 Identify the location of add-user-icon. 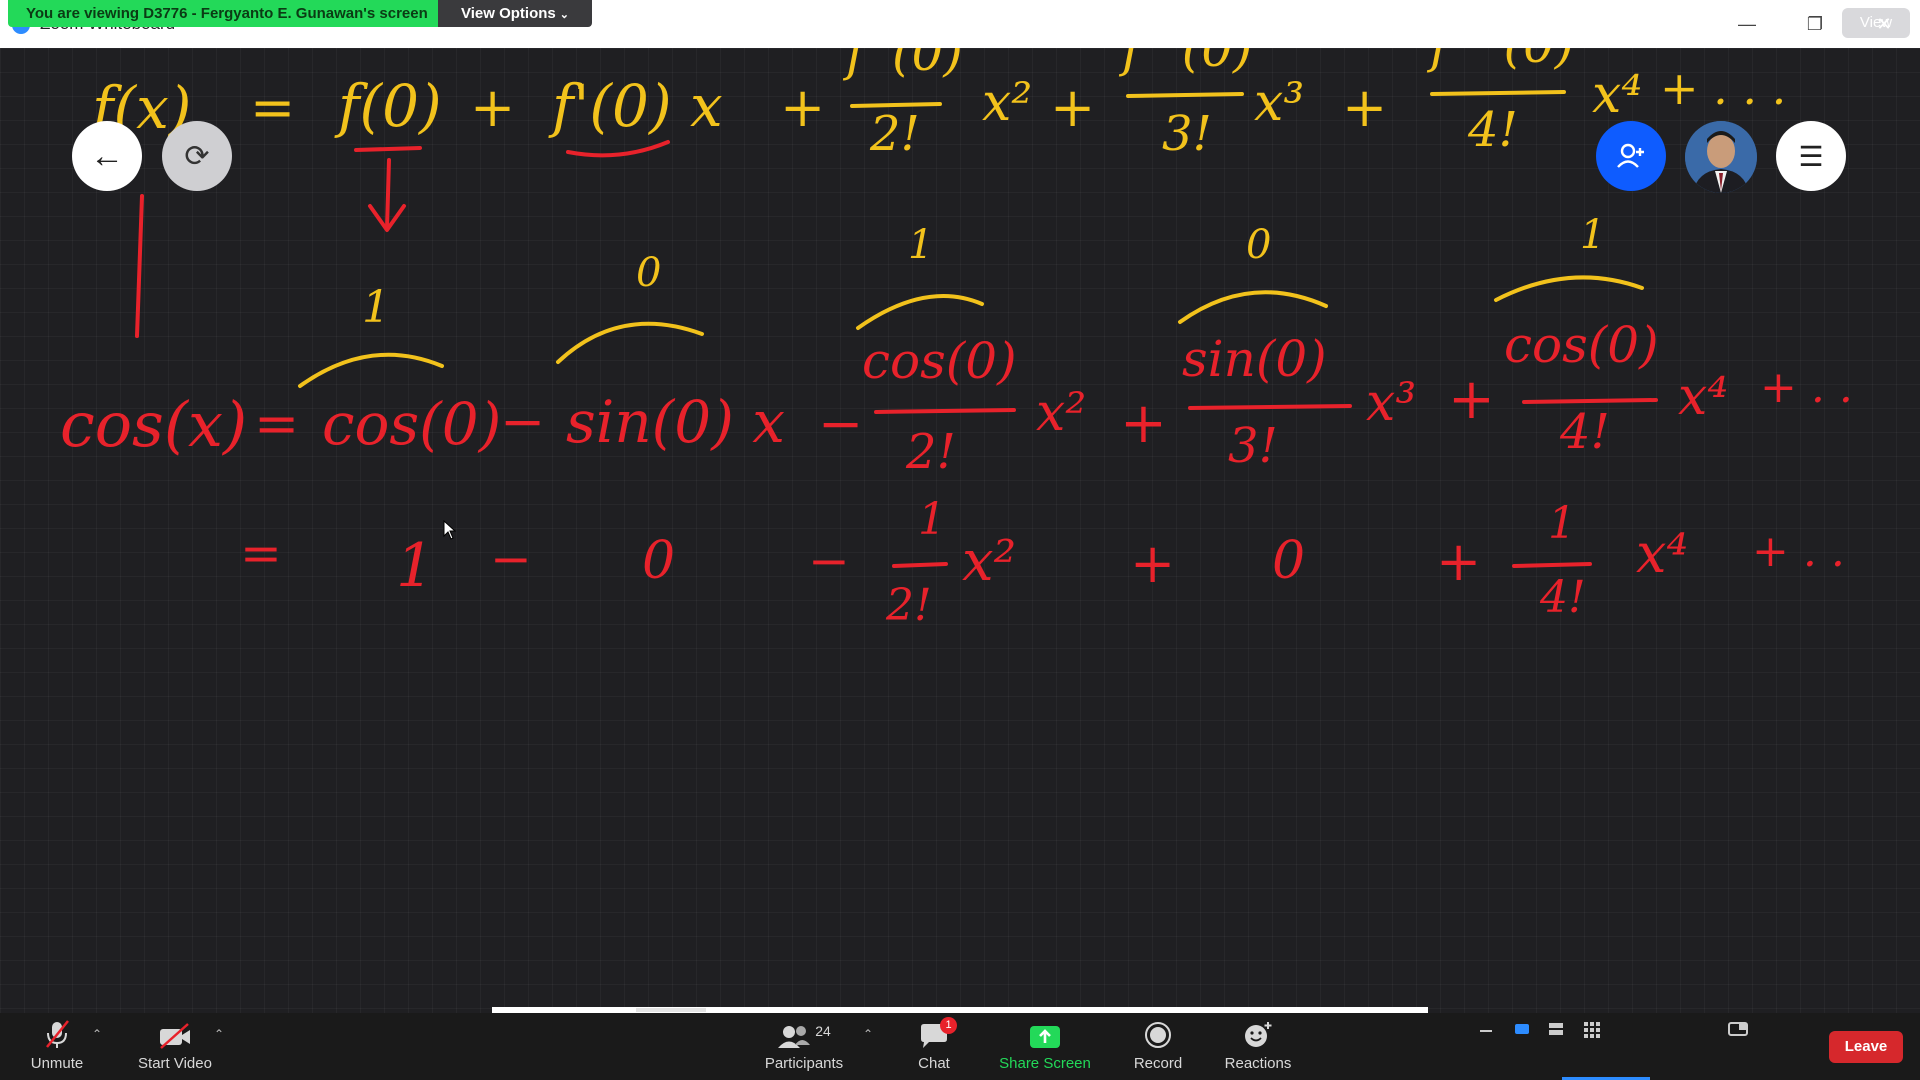
(1630, 155).